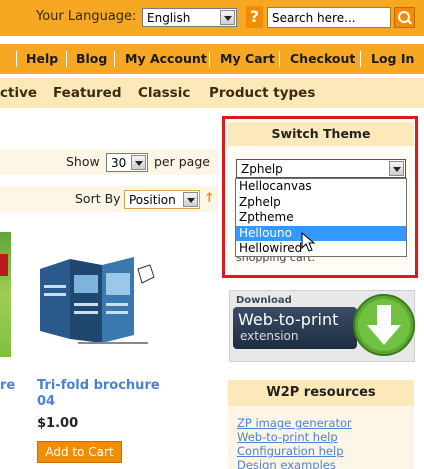  Describe the element at coordinates (5, 294) in the screenshot. I see `product-thumbnail-partial` at that location.